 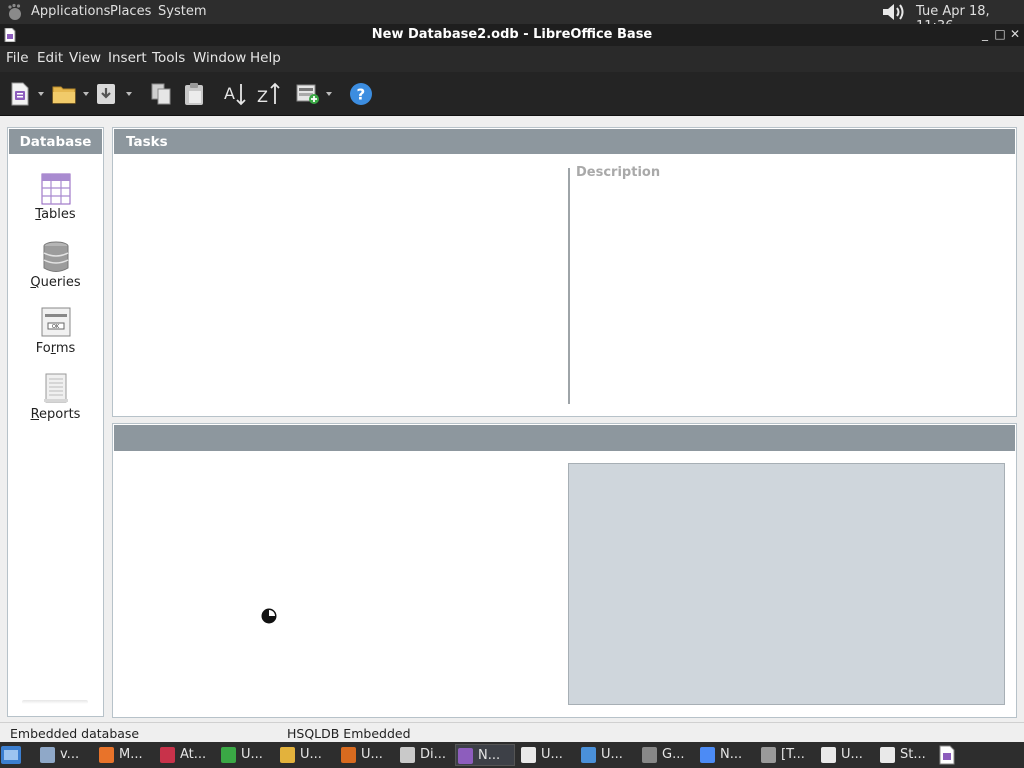 I want to click on new-dropdown-arrow, so click(x=41, y=94).